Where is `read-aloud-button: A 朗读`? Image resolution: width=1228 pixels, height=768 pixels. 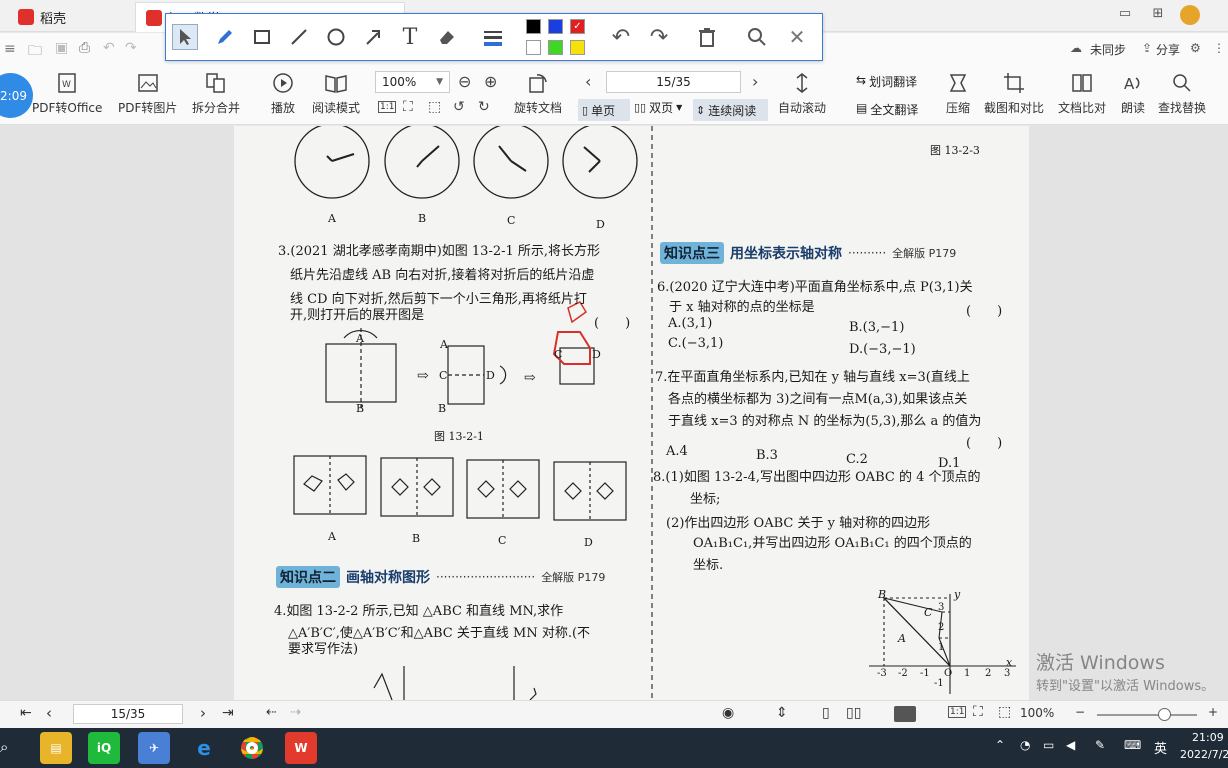 read-aloud-button: A 朗读 is located at coordinates (1133, 93).